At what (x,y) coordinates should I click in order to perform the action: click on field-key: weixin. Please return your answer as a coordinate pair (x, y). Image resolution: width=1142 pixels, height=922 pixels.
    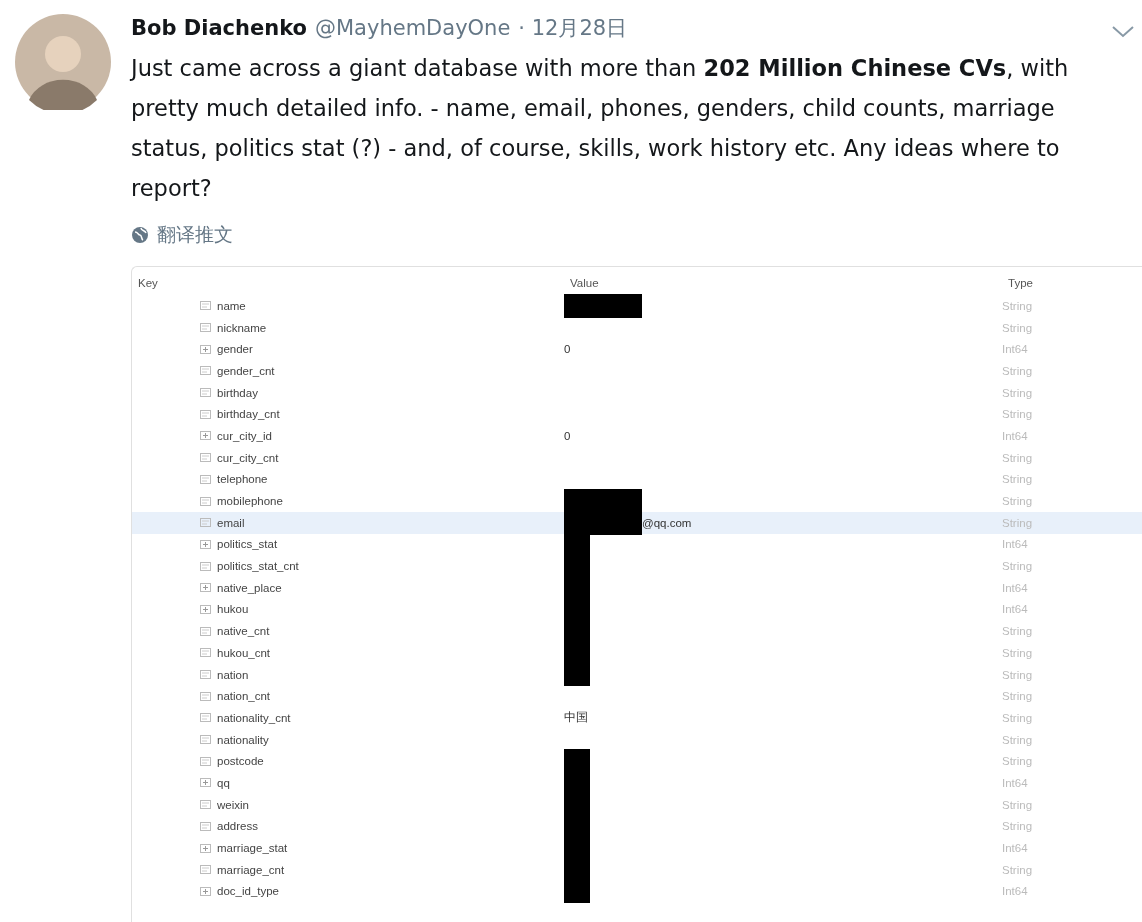
    Looking at the image, I should click on (233, 804).